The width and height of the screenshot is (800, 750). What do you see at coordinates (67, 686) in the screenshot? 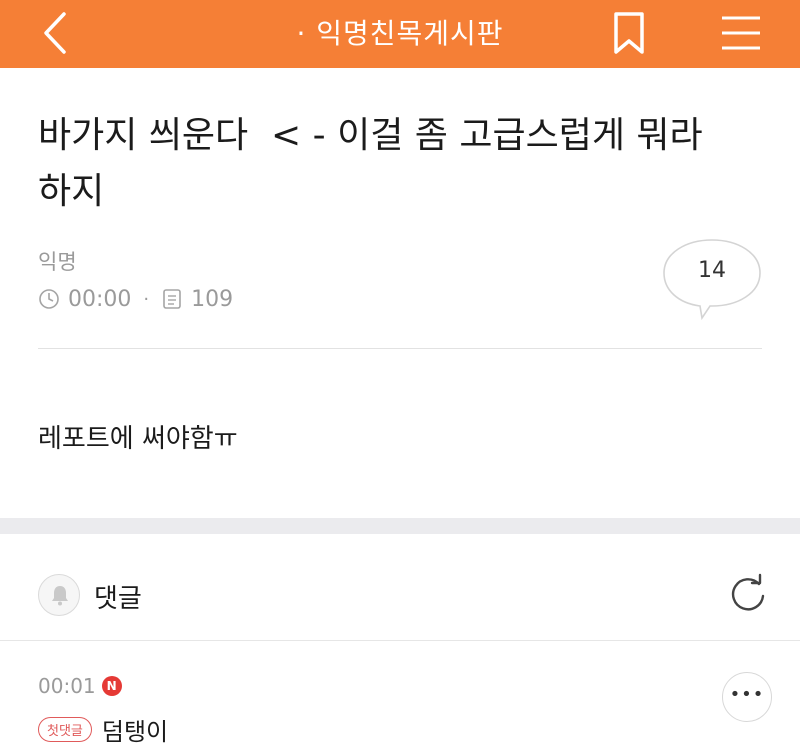
I see `comment-time: 00:01` at bounding box center [67, 686].